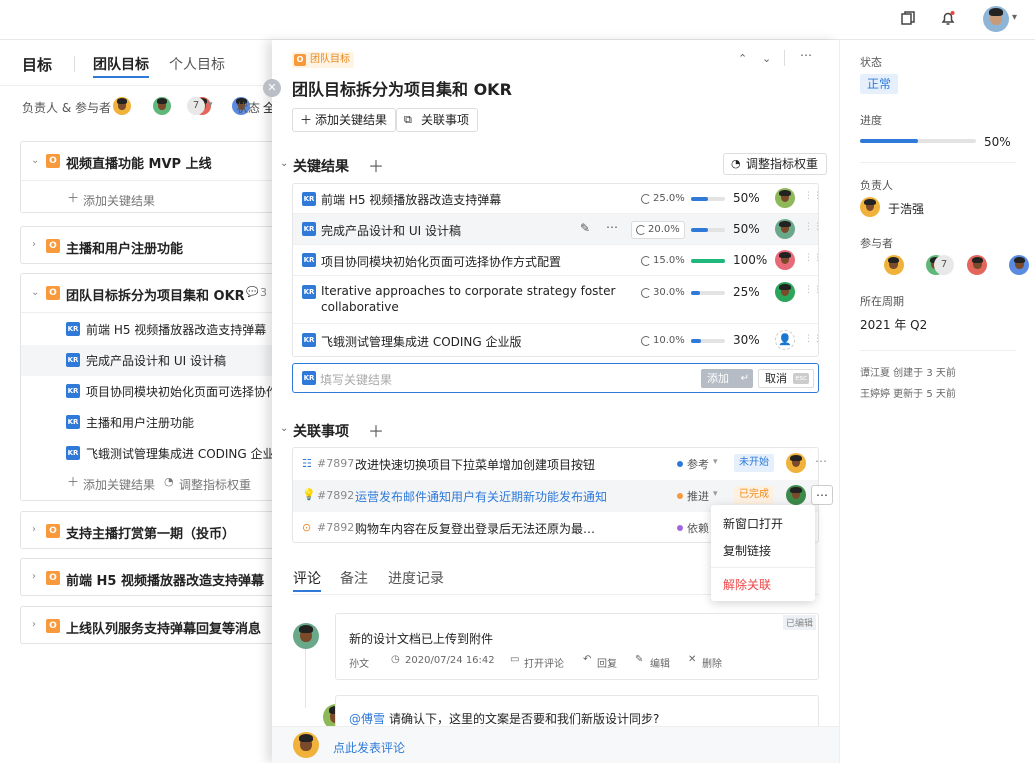 The image size is (1035, 763). I want to click on copy-icon, so click(908, 20).